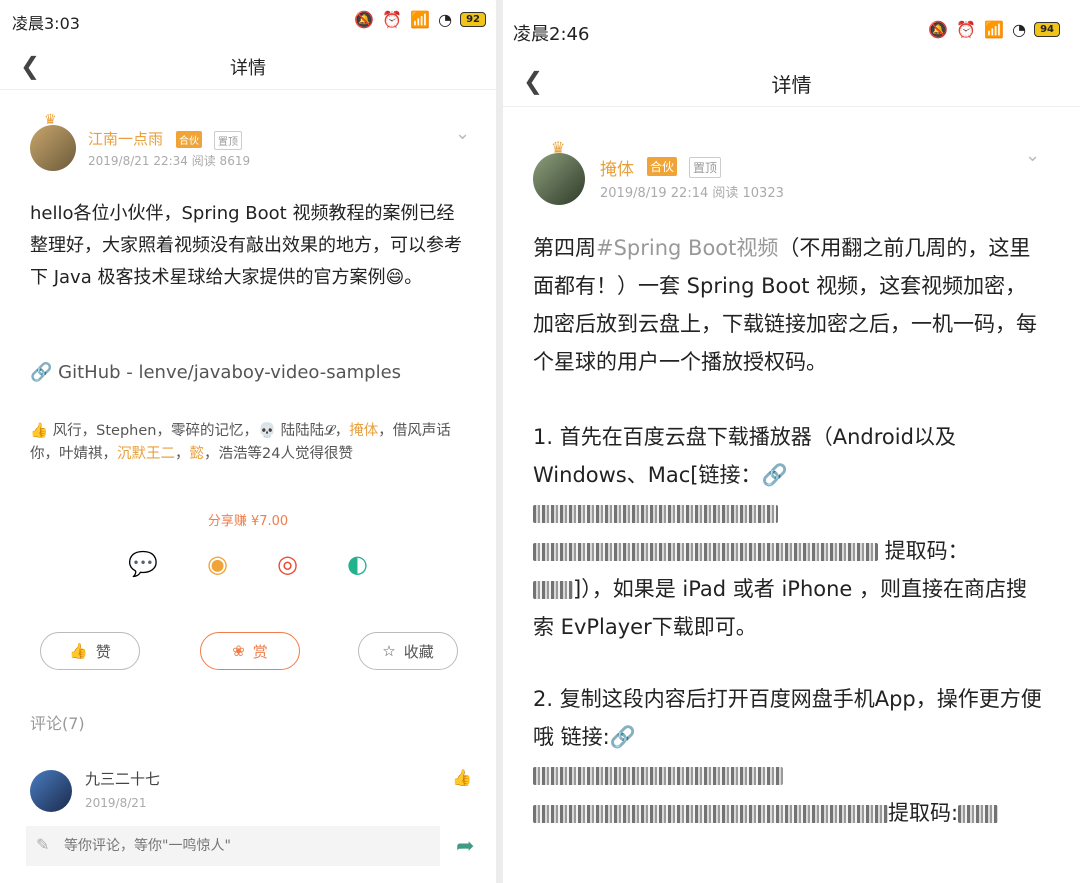 The image size is (1080, 883). What do you see at coordinates (233, 846) in the screenshot?
I see `comment-input` at bounding box center [233, 846].